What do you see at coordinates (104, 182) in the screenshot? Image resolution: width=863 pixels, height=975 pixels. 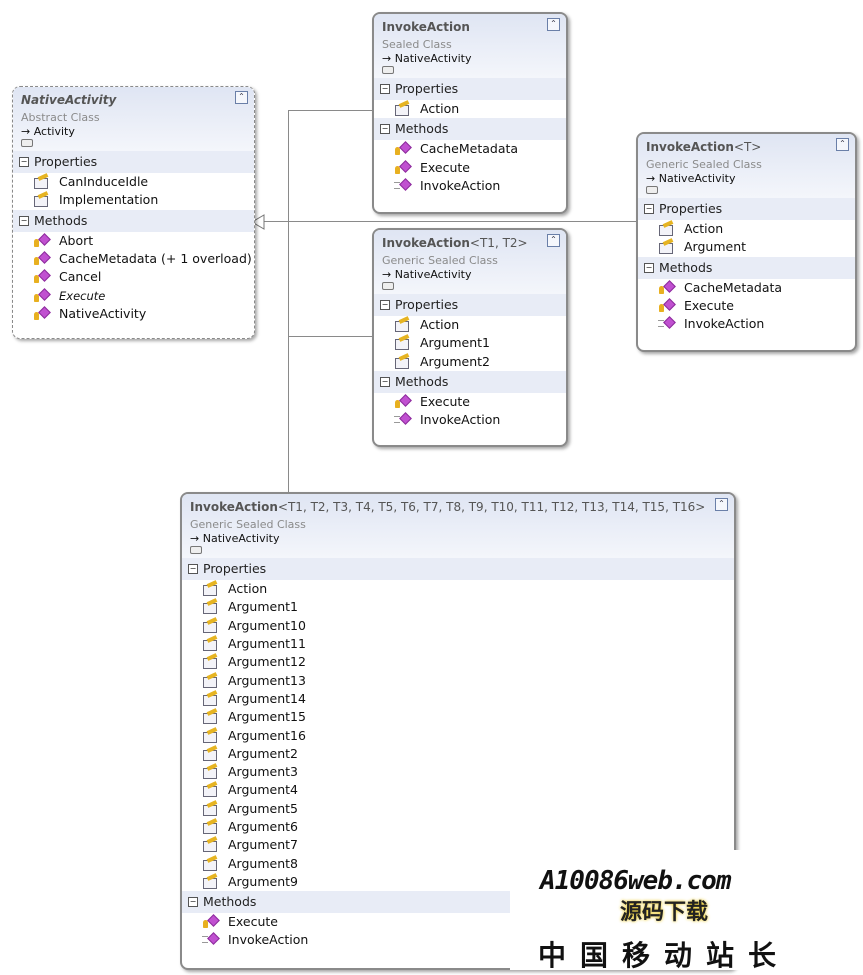 I see `member-label: CanInduceIdle` at bounding box center [104, 182].